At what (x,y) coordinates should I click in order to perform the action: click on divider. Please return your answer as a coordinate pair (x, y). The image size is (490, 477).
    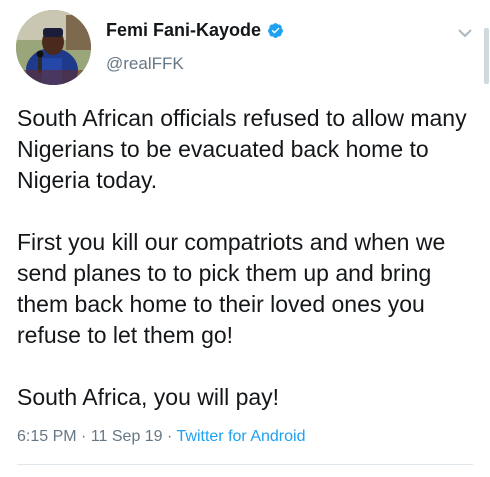
    Looking at the image, I should click on (245, 464).